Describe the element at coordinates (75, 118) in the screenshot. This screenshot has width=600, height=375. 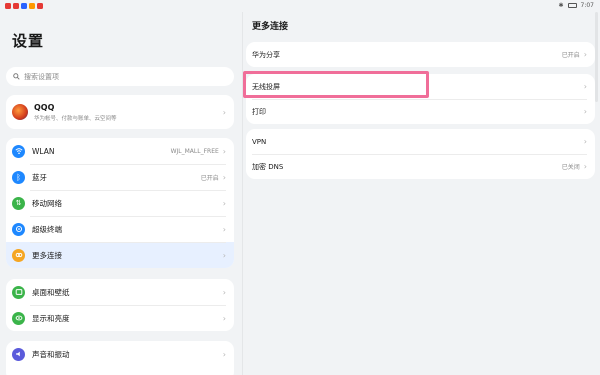
I see `account-subtitle: 华为帐号、付款与账单、云空间等` at that location.